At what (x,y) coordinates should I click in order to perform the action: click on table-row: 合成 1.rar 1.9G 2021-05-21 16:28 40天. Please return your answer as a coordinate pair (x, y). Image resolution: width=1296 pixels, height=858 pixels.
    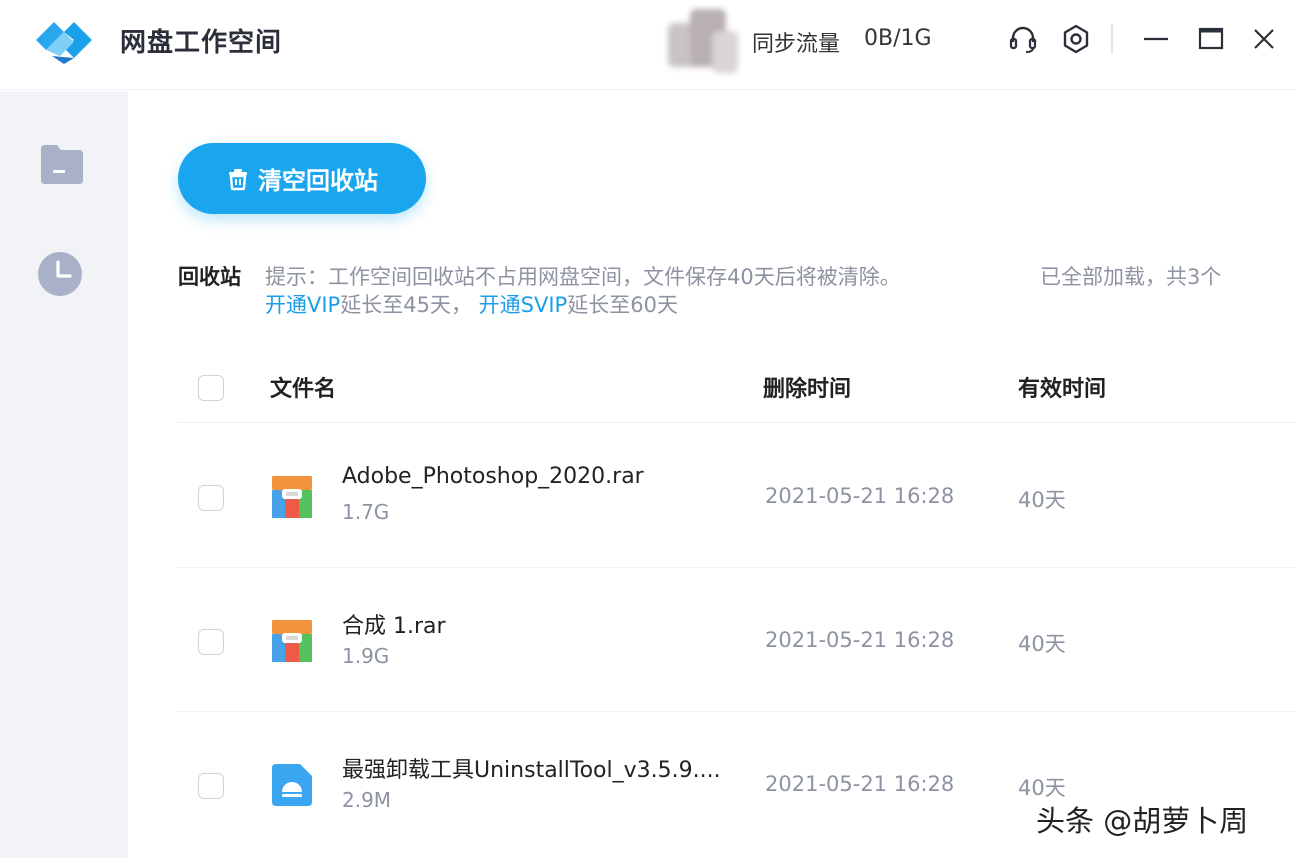
    Looking at the image, I should click on (737, 640).